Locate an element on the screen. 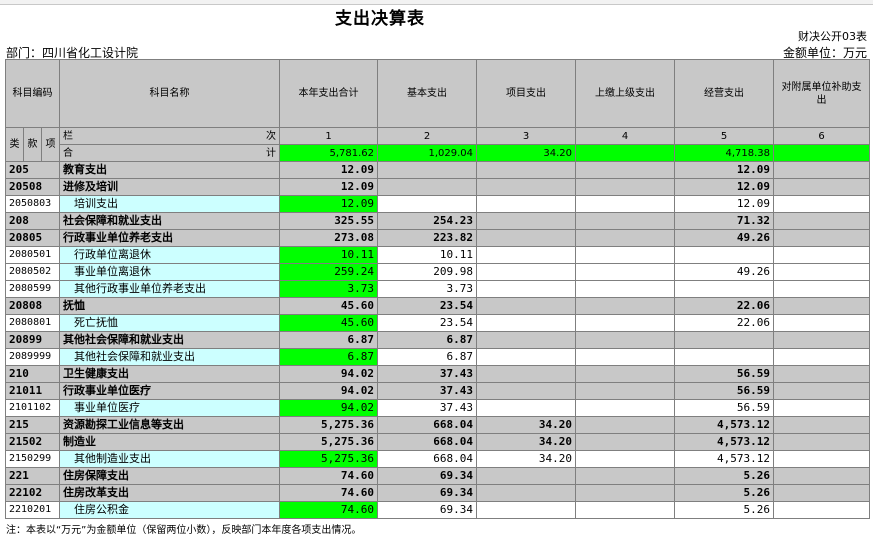 This screenshot has height=538, width=873. amount-basic-cell: 37.43 is located at coordinates (427, 391).